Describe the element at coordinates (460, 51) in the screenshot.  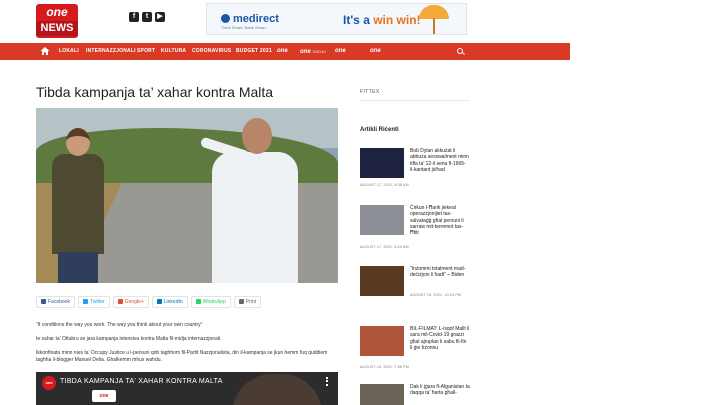
I see `search-icon` at that location.